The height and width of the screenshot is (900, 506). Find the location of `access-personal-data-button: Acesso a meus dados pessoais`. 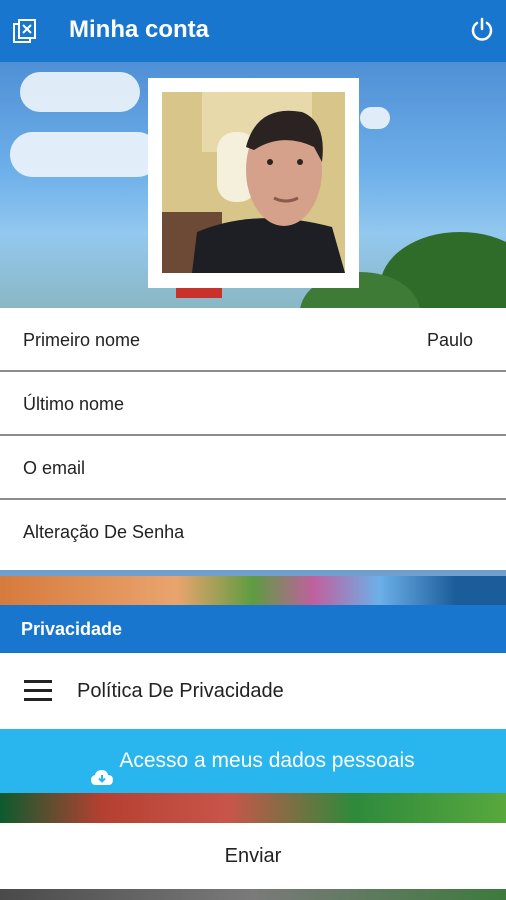

access-personal-data-button: Acesso a meus dados pessoais is located at coordinates (253, 761).